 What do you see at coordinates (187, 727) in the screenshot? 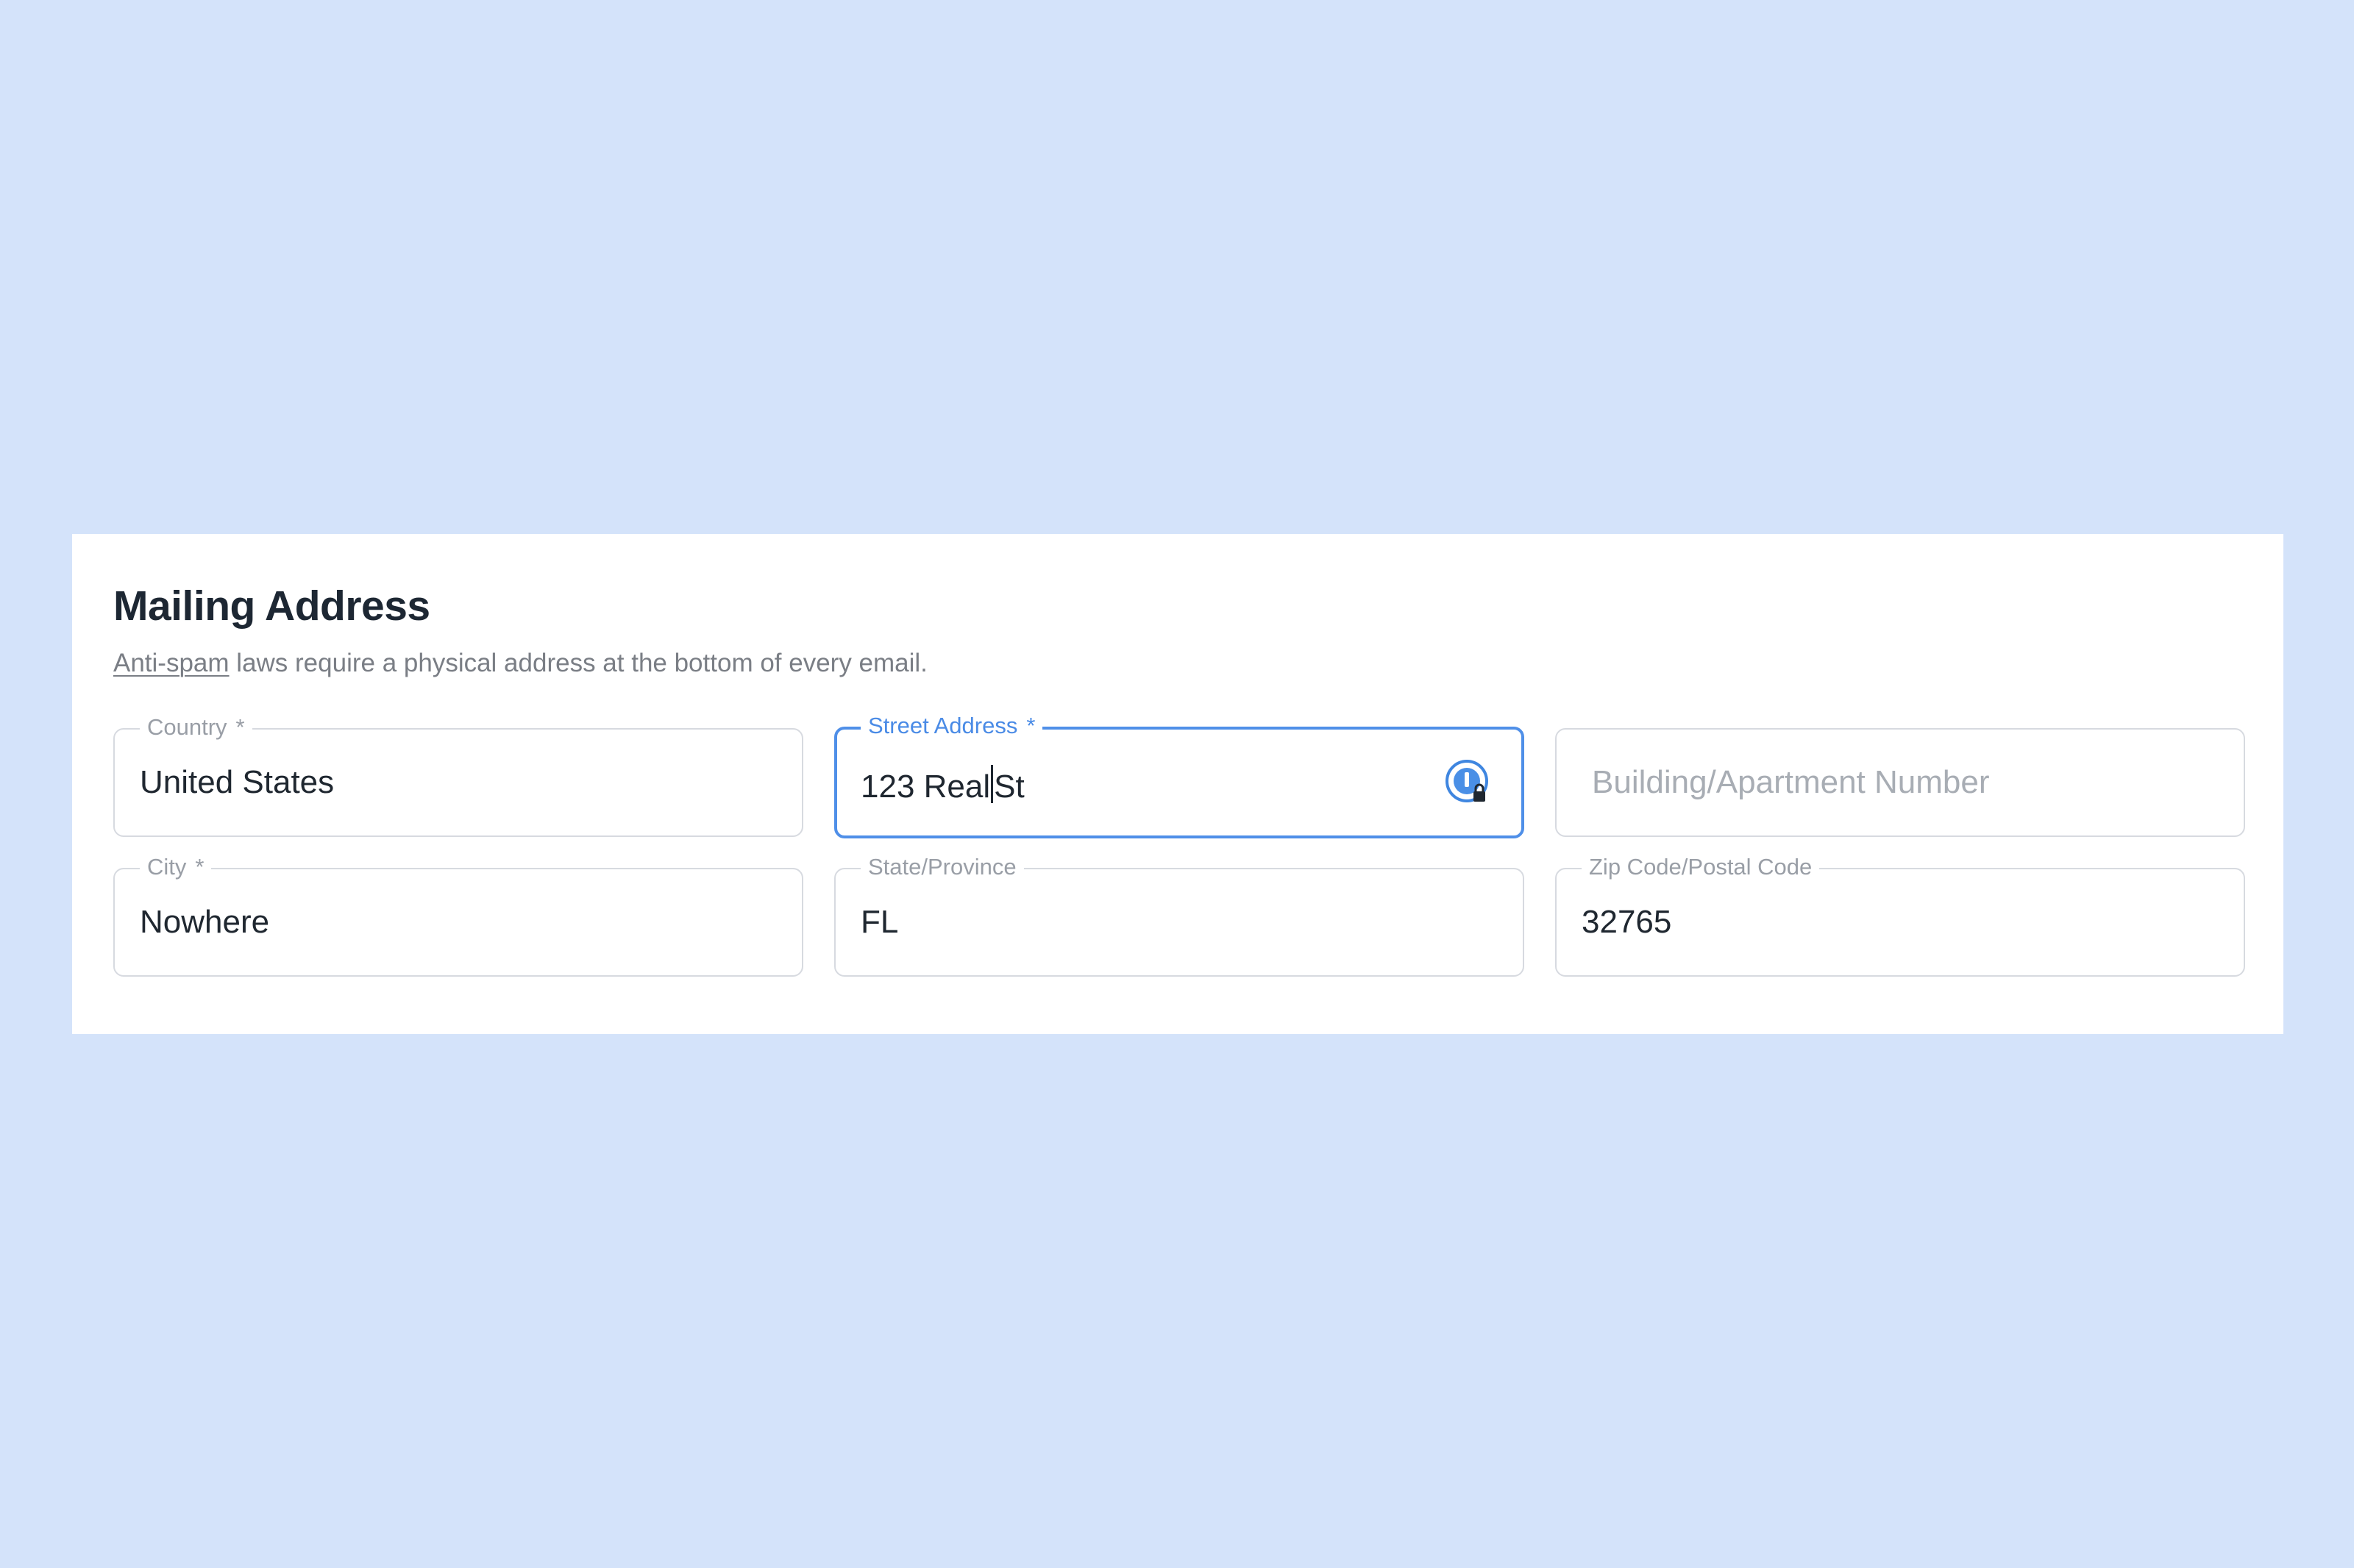
I see `country-label-text: Country` at bounding box center [187, 727].